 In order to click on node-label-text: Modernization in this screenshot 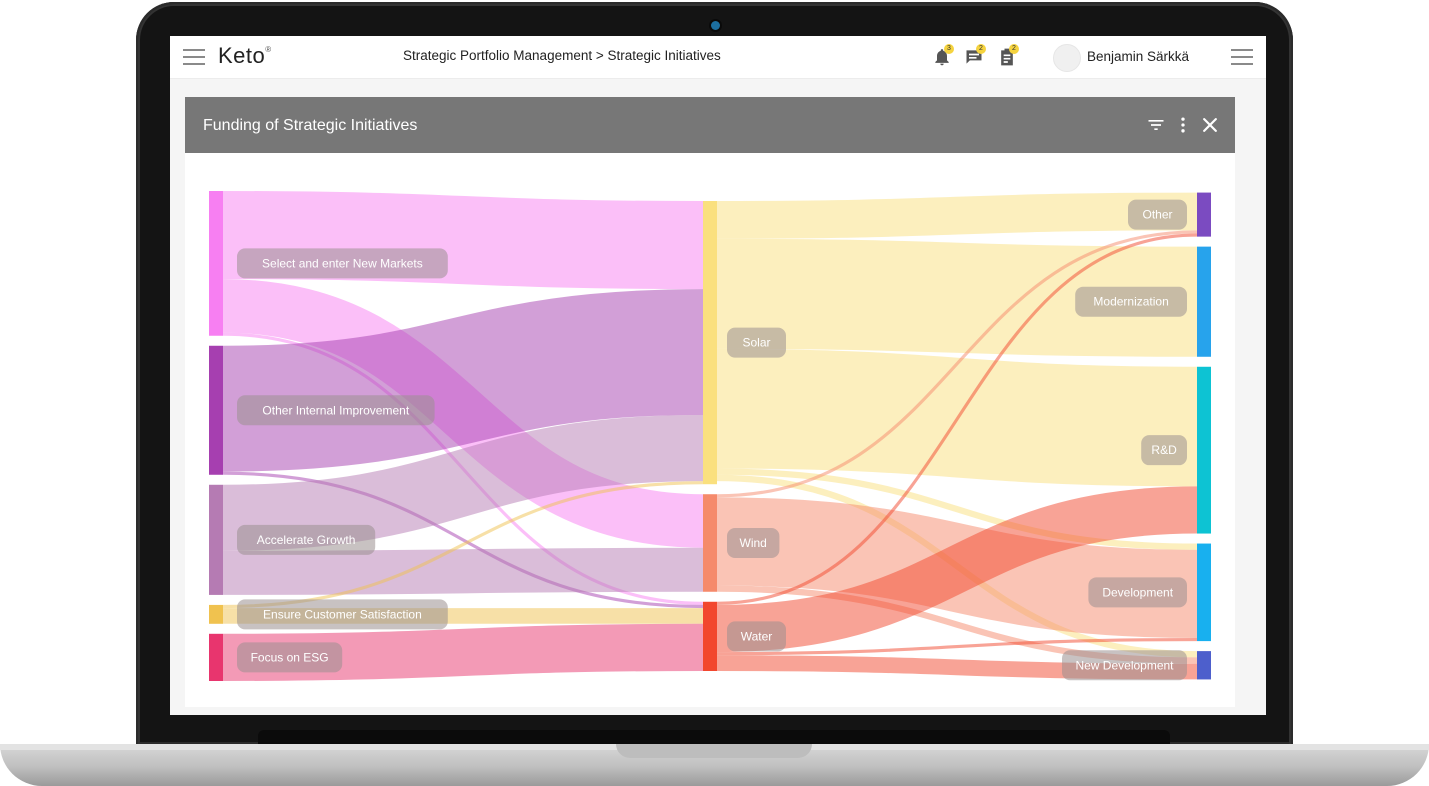, I will do `click(1130, 302)`.